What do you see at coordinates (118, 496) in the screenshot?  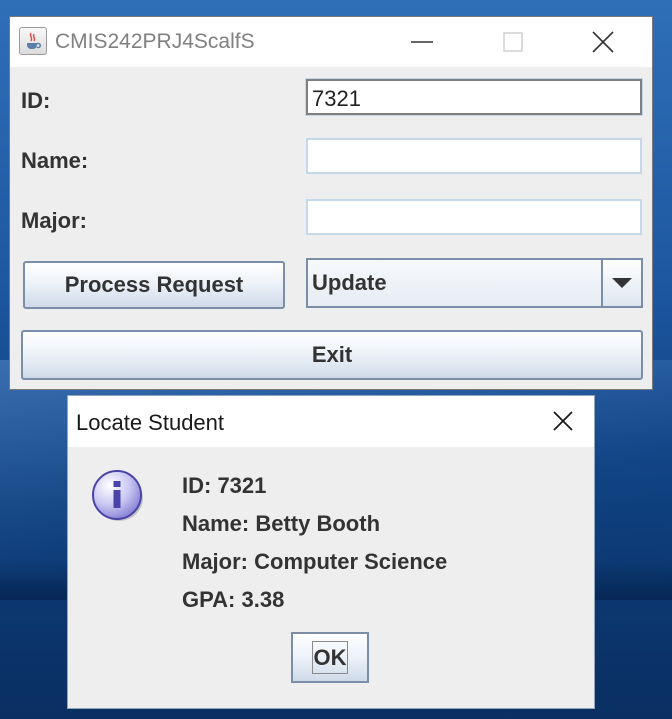 I see `info-icon` at bounding box center [118, 496].